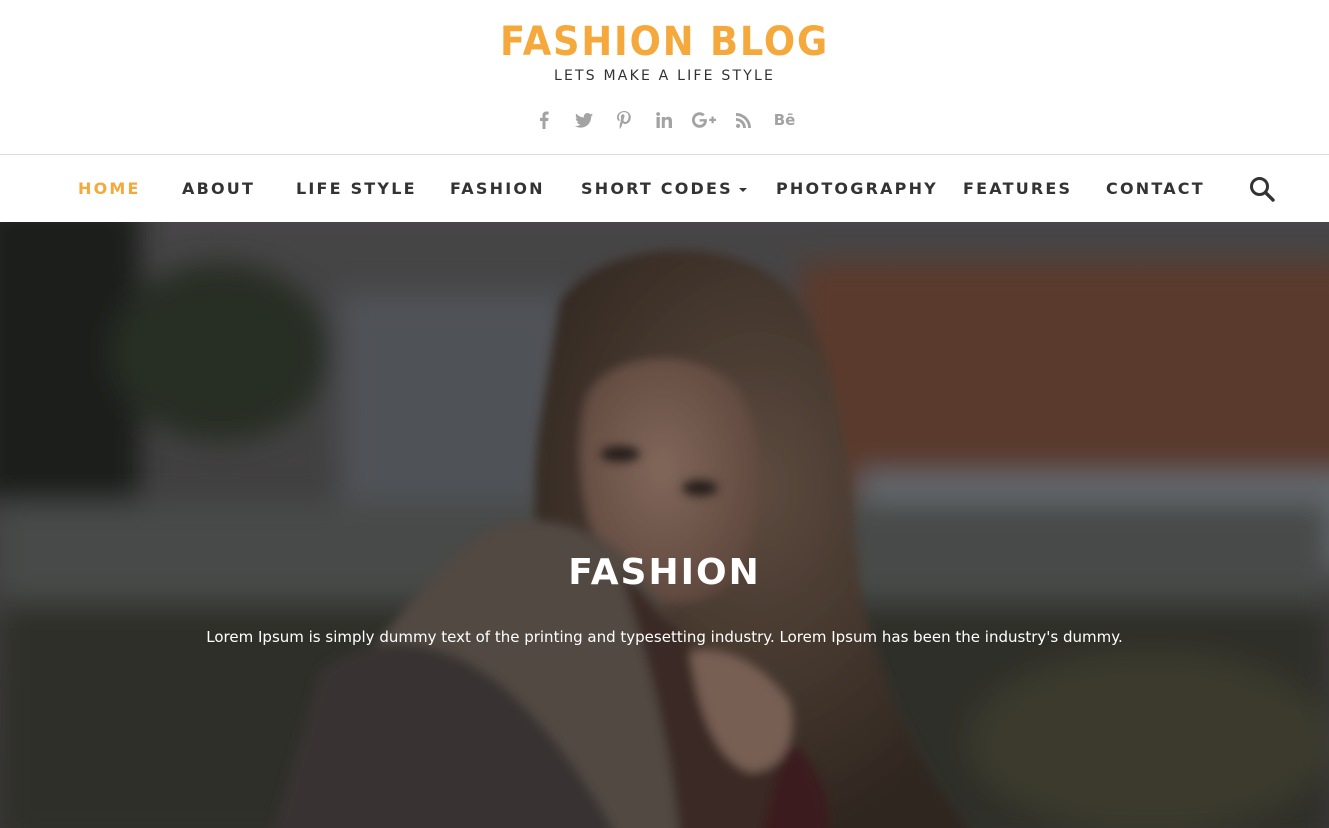 The width and height of the screenshot is (1329, 828). Describe the element at coordinates (857, 188) in the screenshot. I see `nav-photography: PHOTOGRAPHY` at that location.